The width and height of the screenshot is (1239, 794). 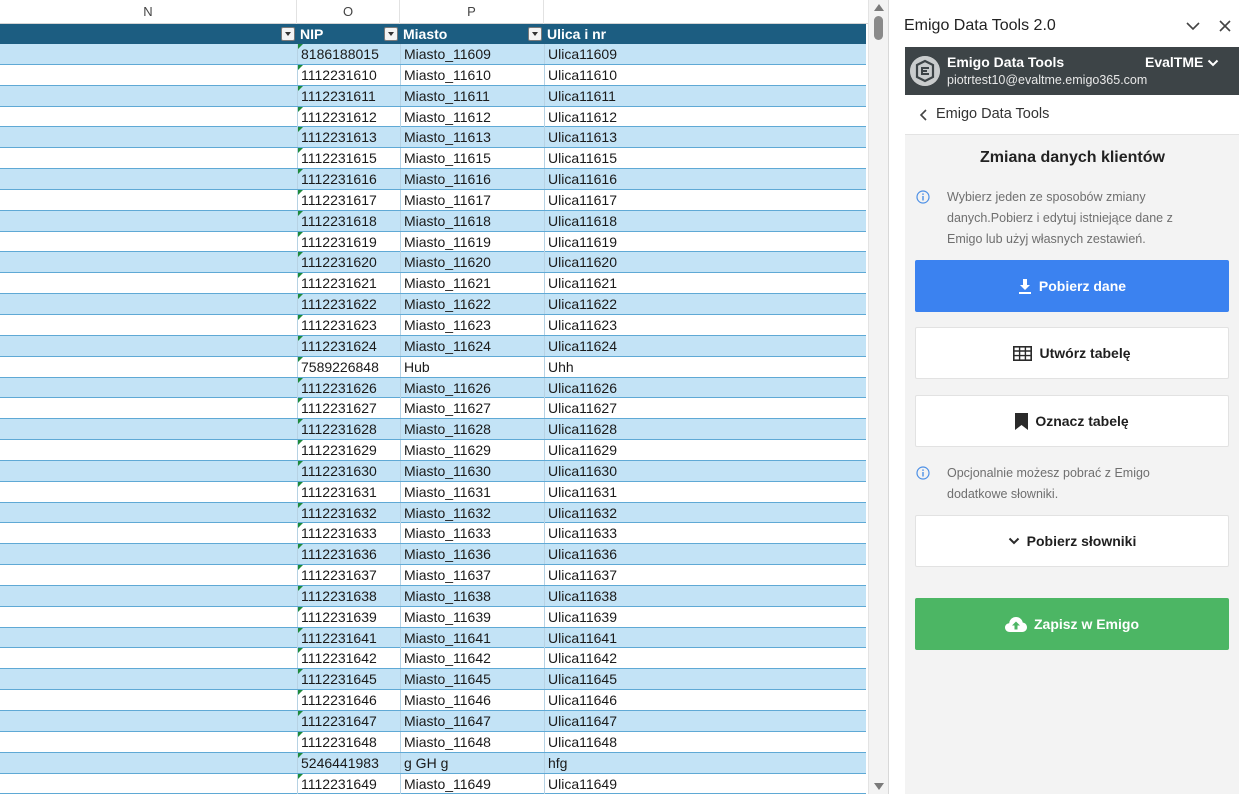 I want to click on table-row: 1112231613 Miasto_11613 Ulica11613, so click(x=433, y=138).